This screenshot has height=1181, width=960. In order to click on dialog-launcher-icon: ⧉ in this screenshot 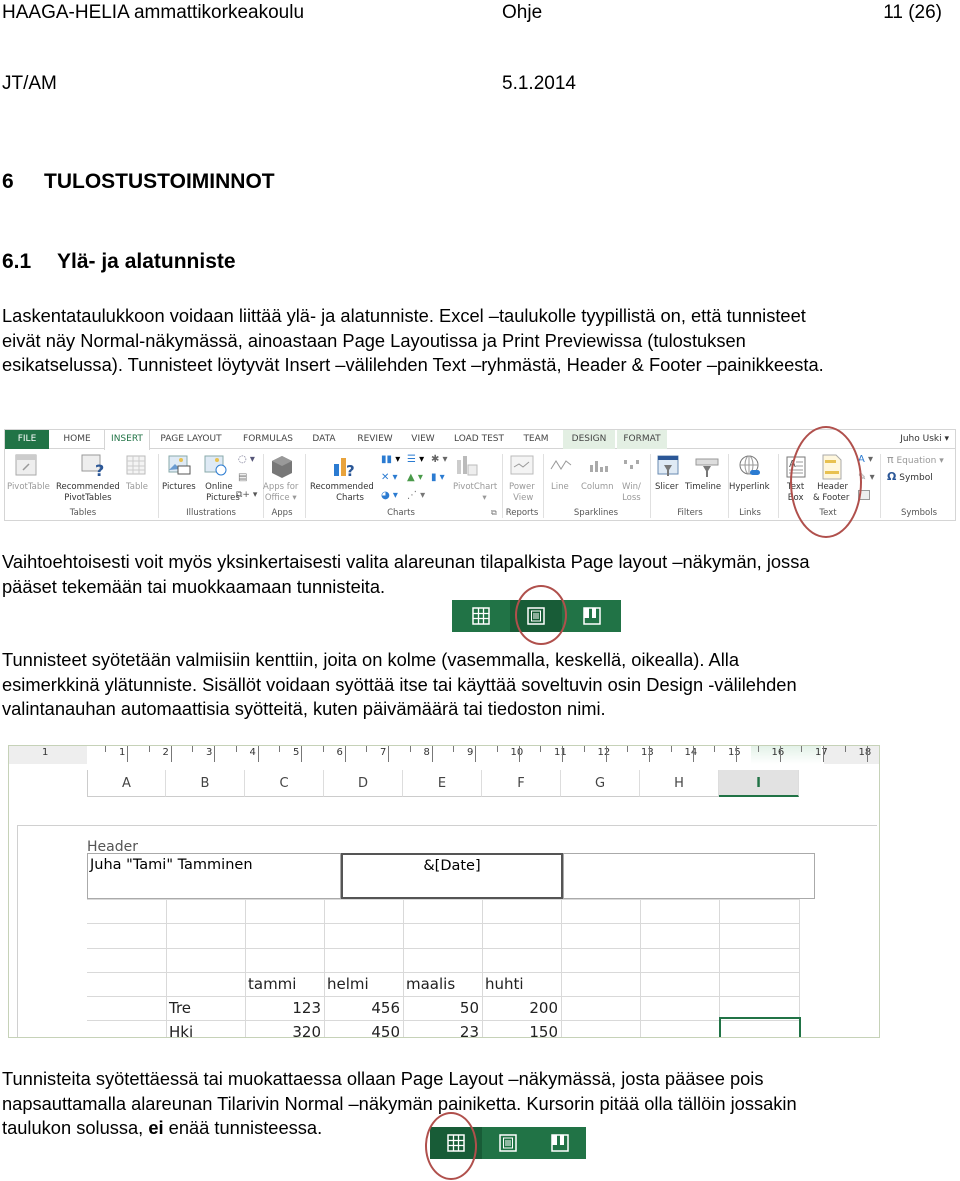, I will do `click(494, 513)`.